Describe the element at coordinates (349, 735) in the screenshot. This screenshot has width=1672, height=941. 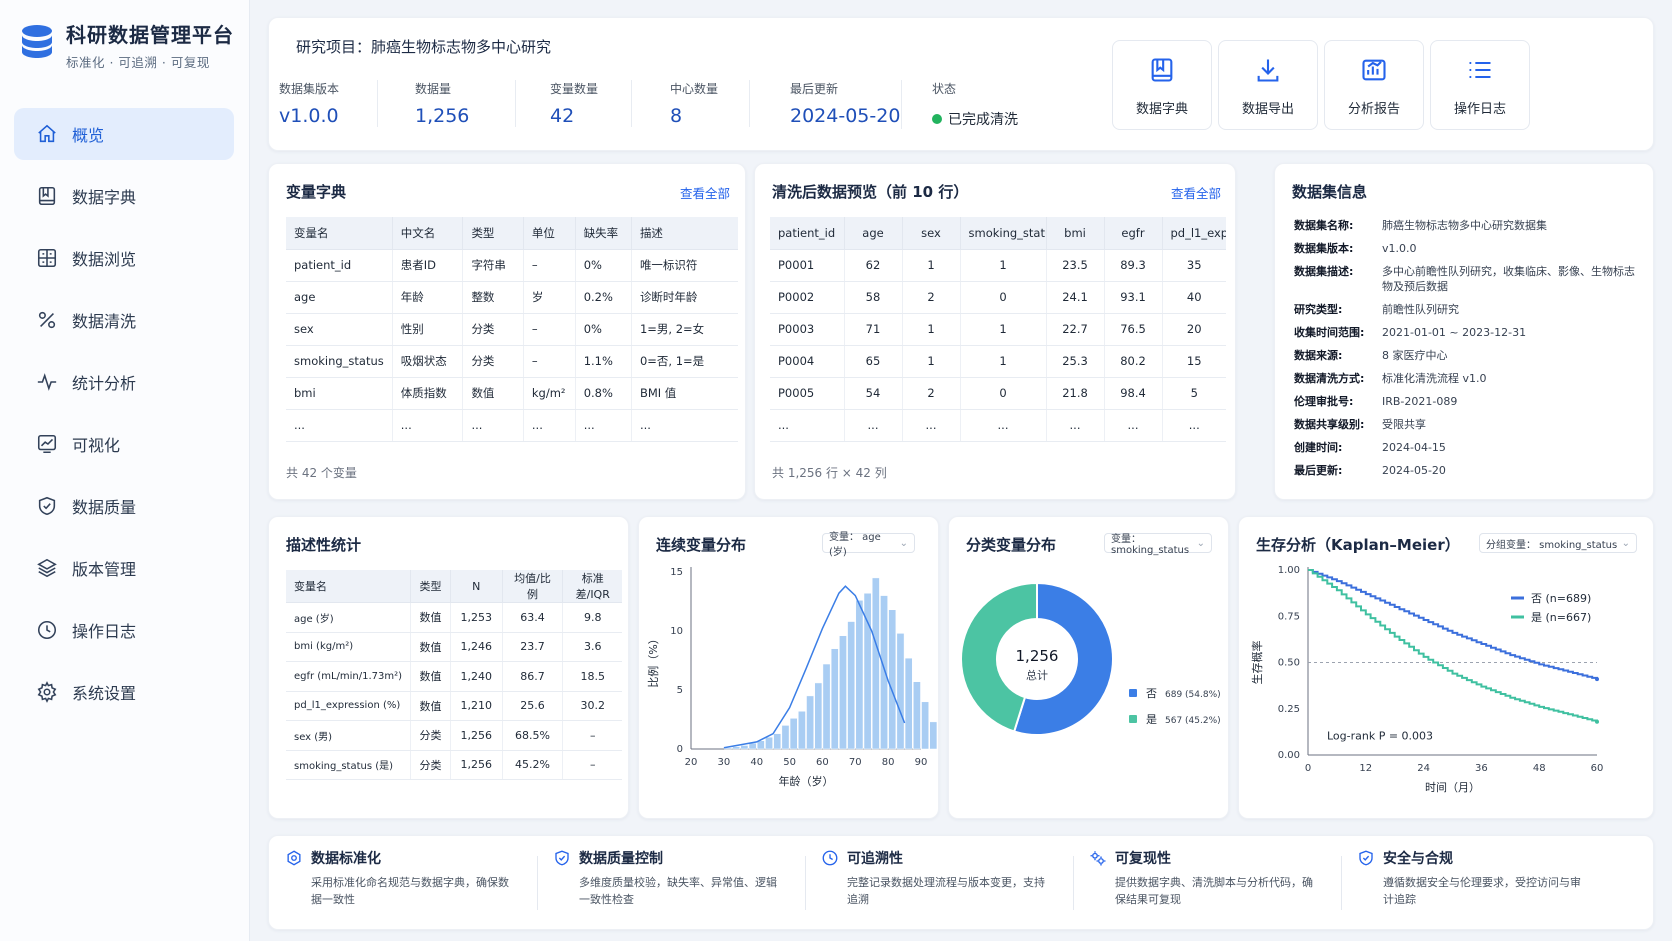
I see `table-cell: sex (男)` at that location.